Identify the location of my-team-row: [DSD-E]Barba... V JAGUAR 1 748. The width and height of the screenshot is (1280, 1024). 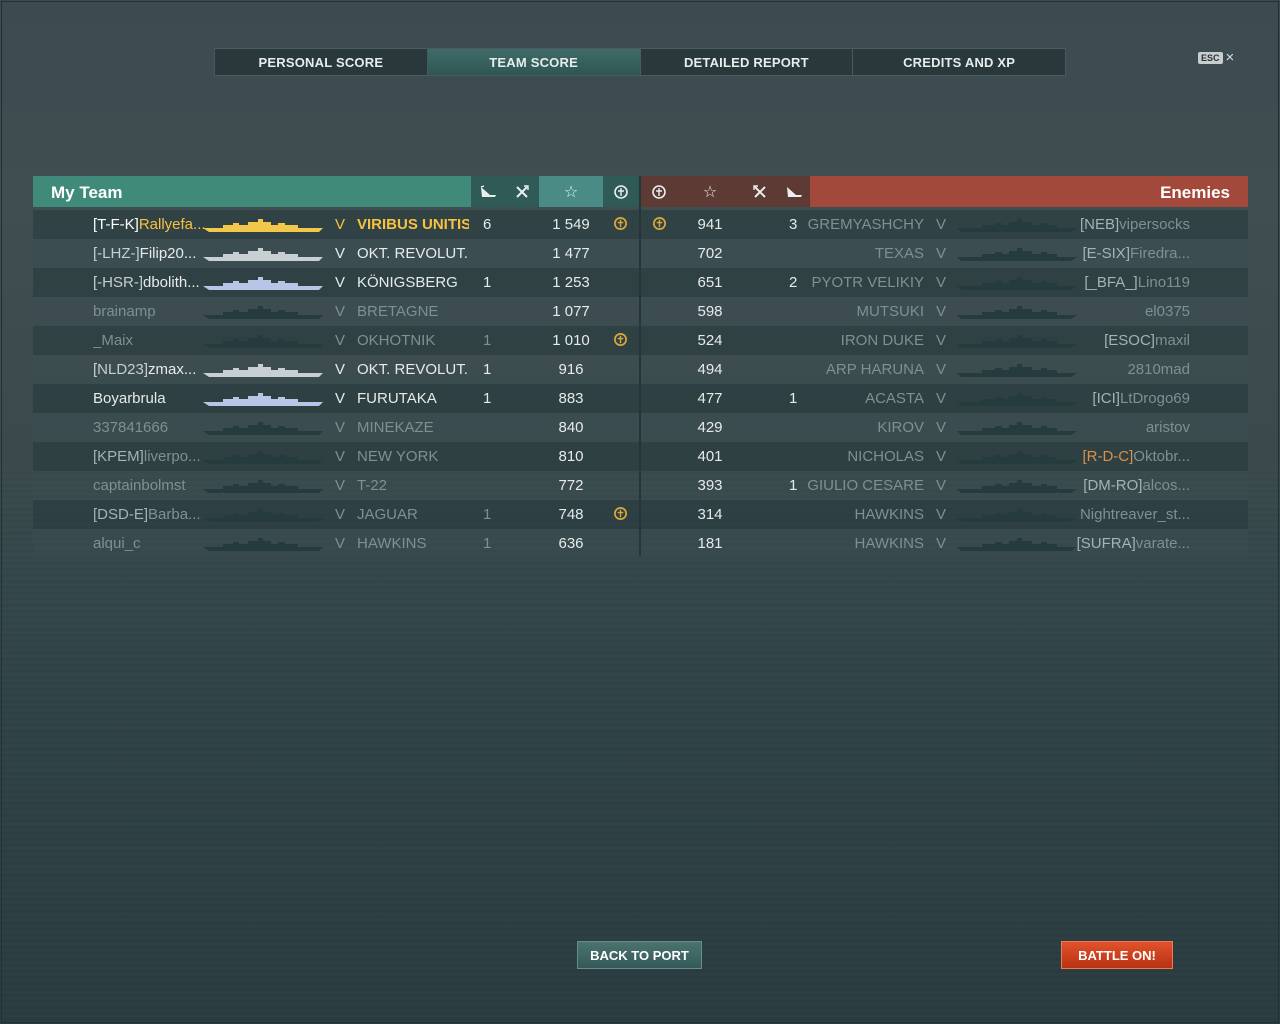
(336, 514).